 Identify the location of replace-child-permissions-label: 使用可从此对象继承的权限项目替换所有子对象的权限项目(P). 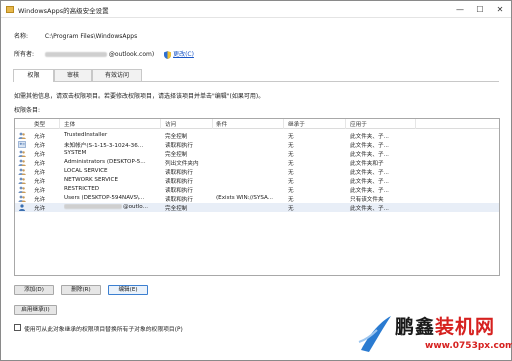
(103, 330).